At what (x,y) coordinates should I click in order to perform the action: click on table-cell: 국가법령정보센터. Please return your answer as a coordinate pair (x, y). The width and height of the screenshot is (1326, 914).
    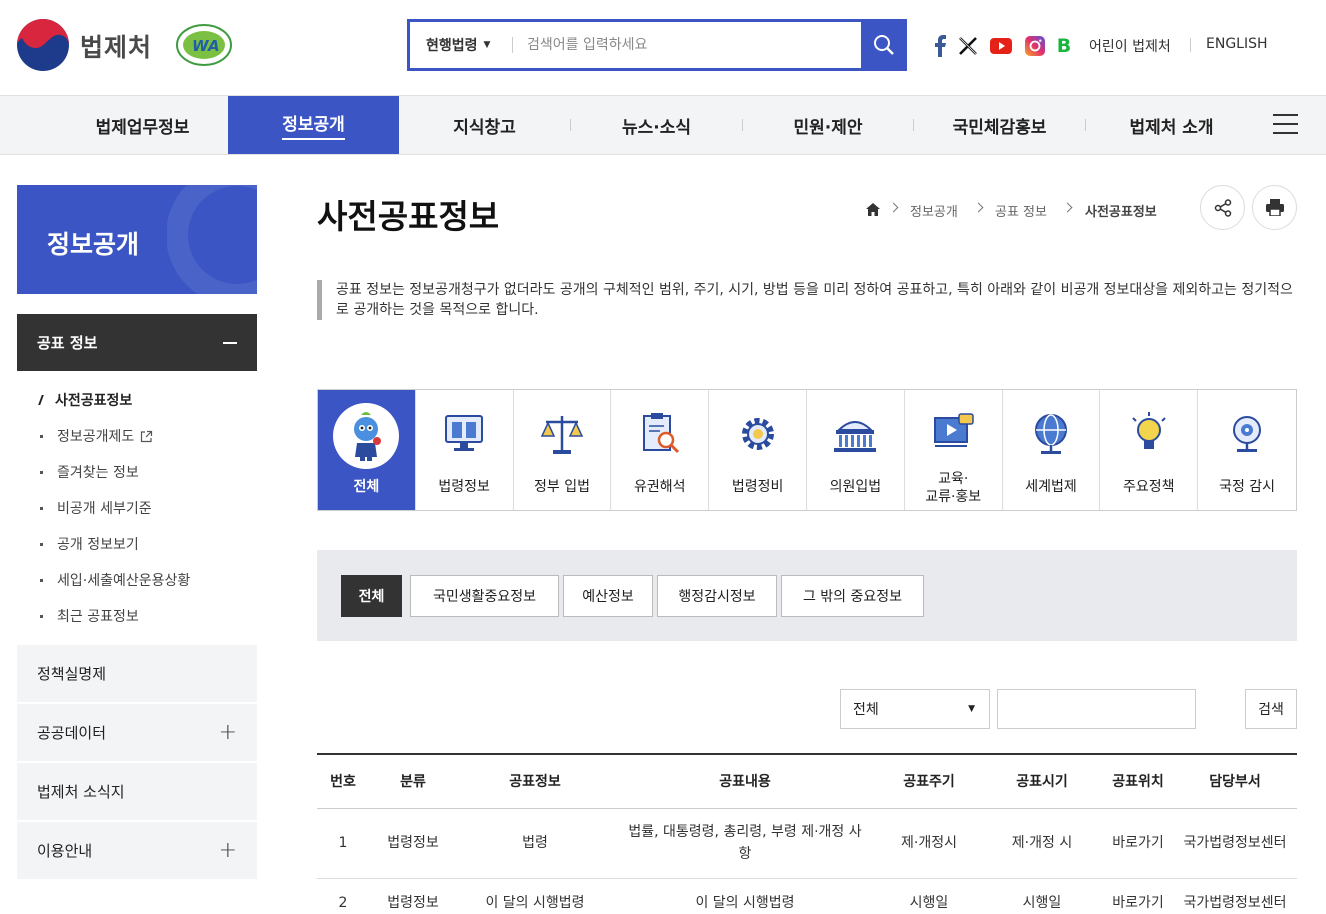
    Looking at the image, I should click on (1235, 896).